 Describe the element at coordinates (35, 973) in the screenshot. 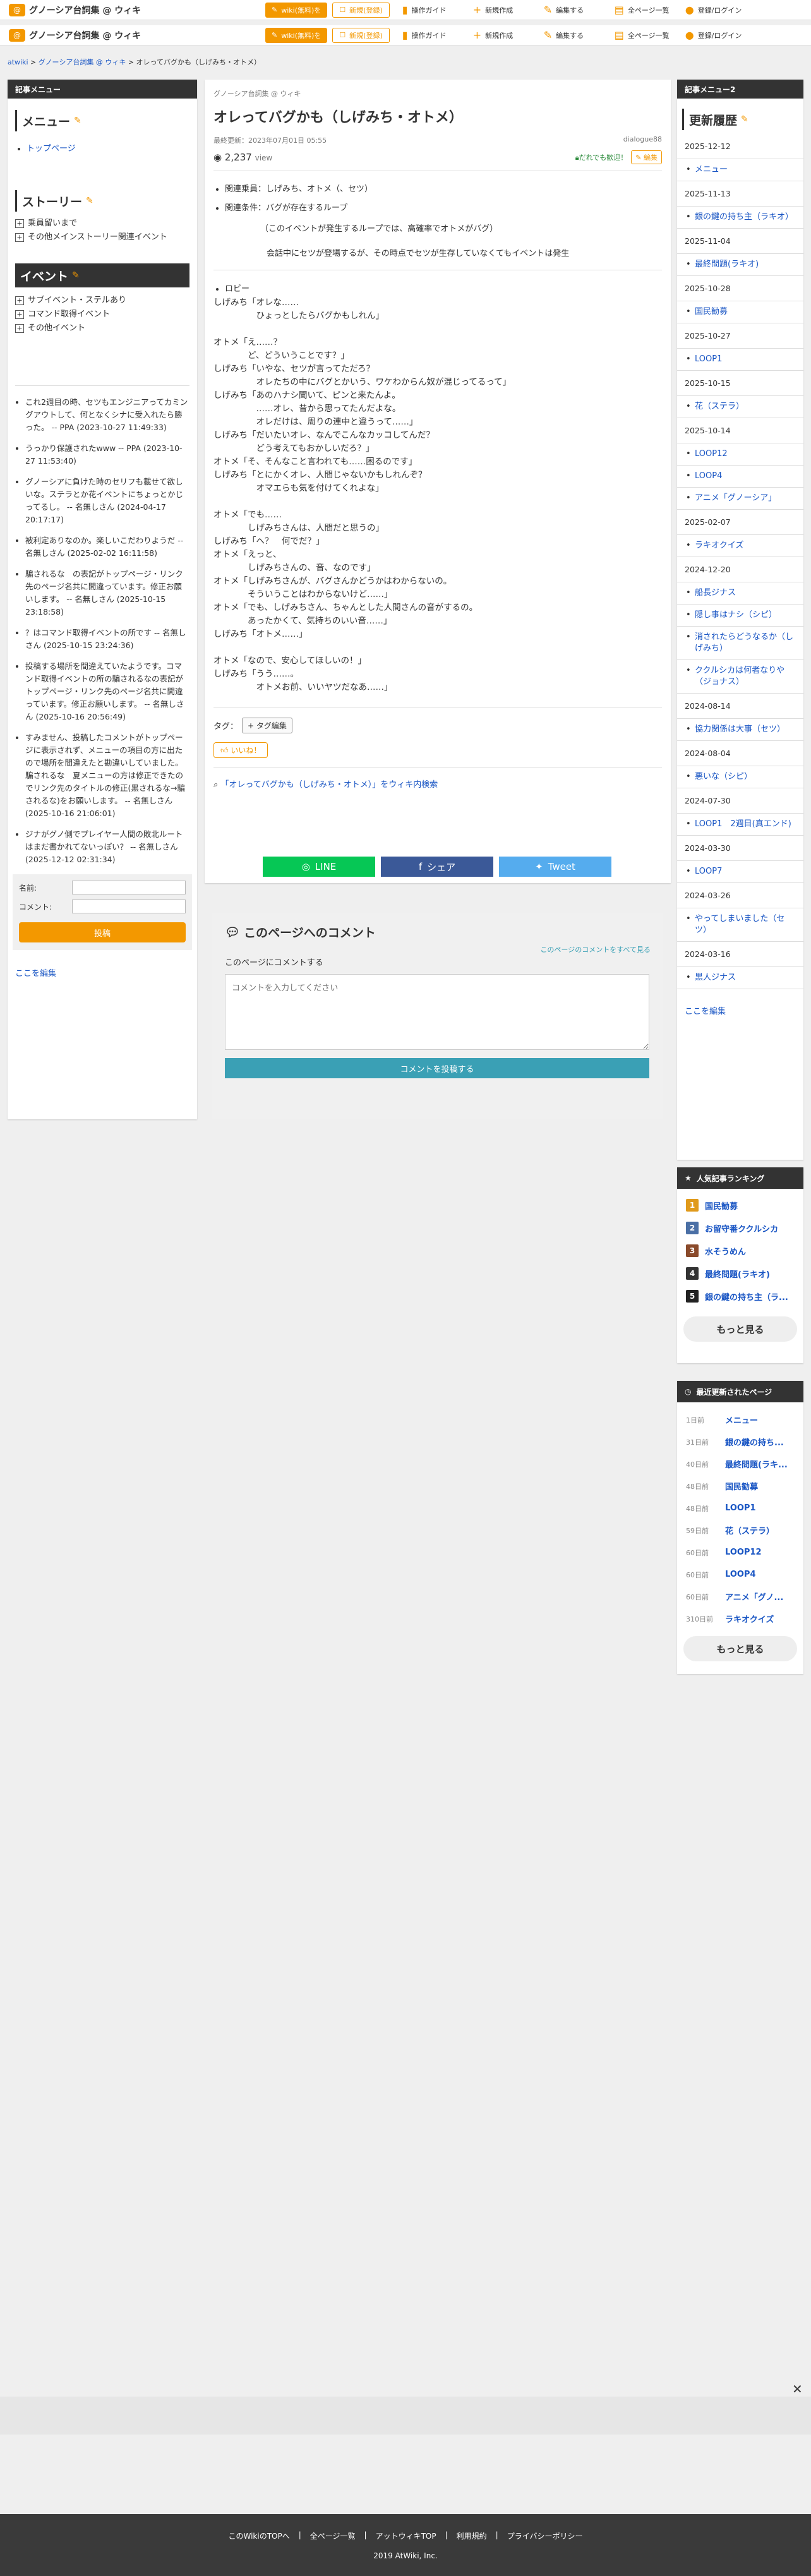

I see `edit-left-menu-link: ここを編集` at that location.